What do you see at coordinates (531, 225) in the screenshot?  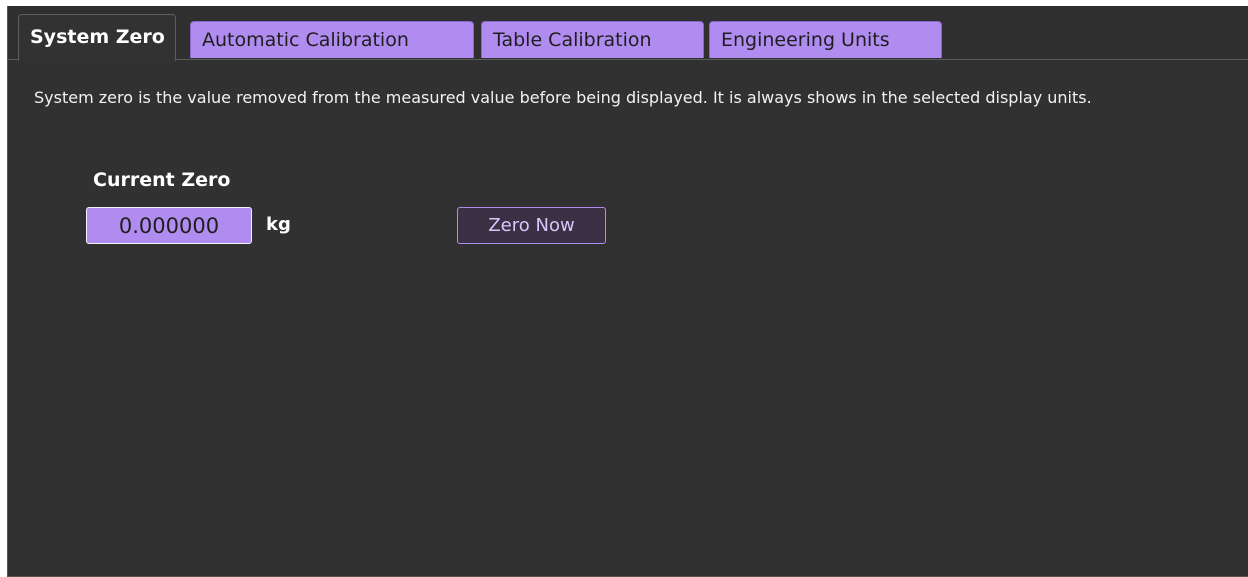 I see `zero-now-button: Zero Now` at bounding box center [531, 225].